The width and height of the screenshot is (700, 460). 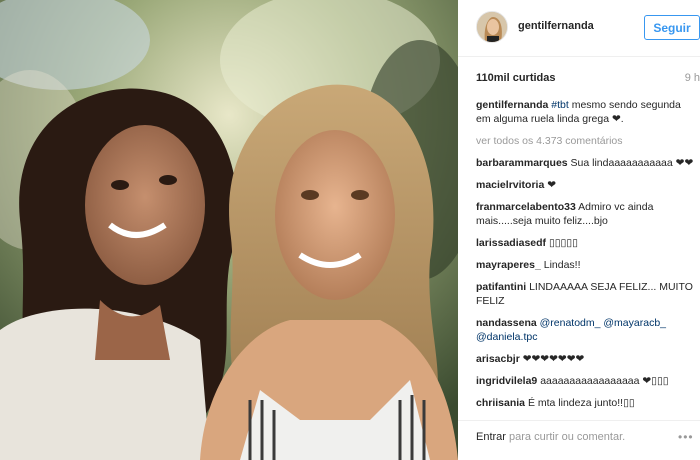 I want to click on comment-item: arisacbjr ❤❤❤❤❤❤❤, so click(x=585, y=359).